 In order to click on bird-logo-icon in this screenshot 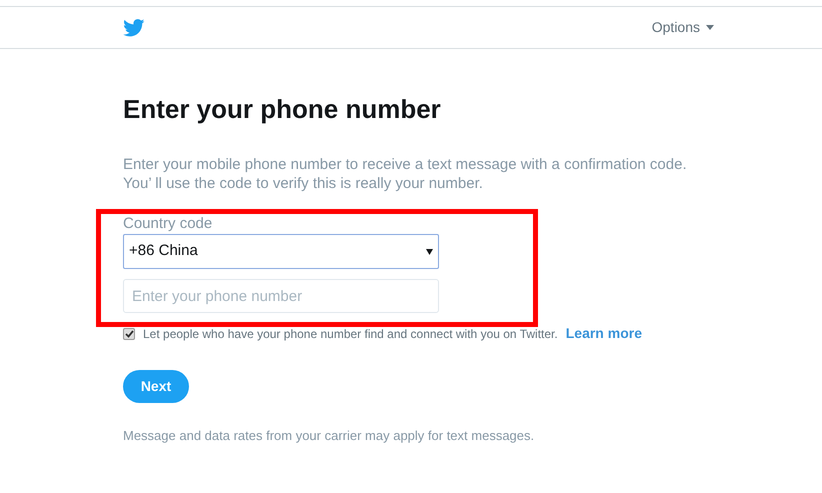, I will do `click(134, 27)`.